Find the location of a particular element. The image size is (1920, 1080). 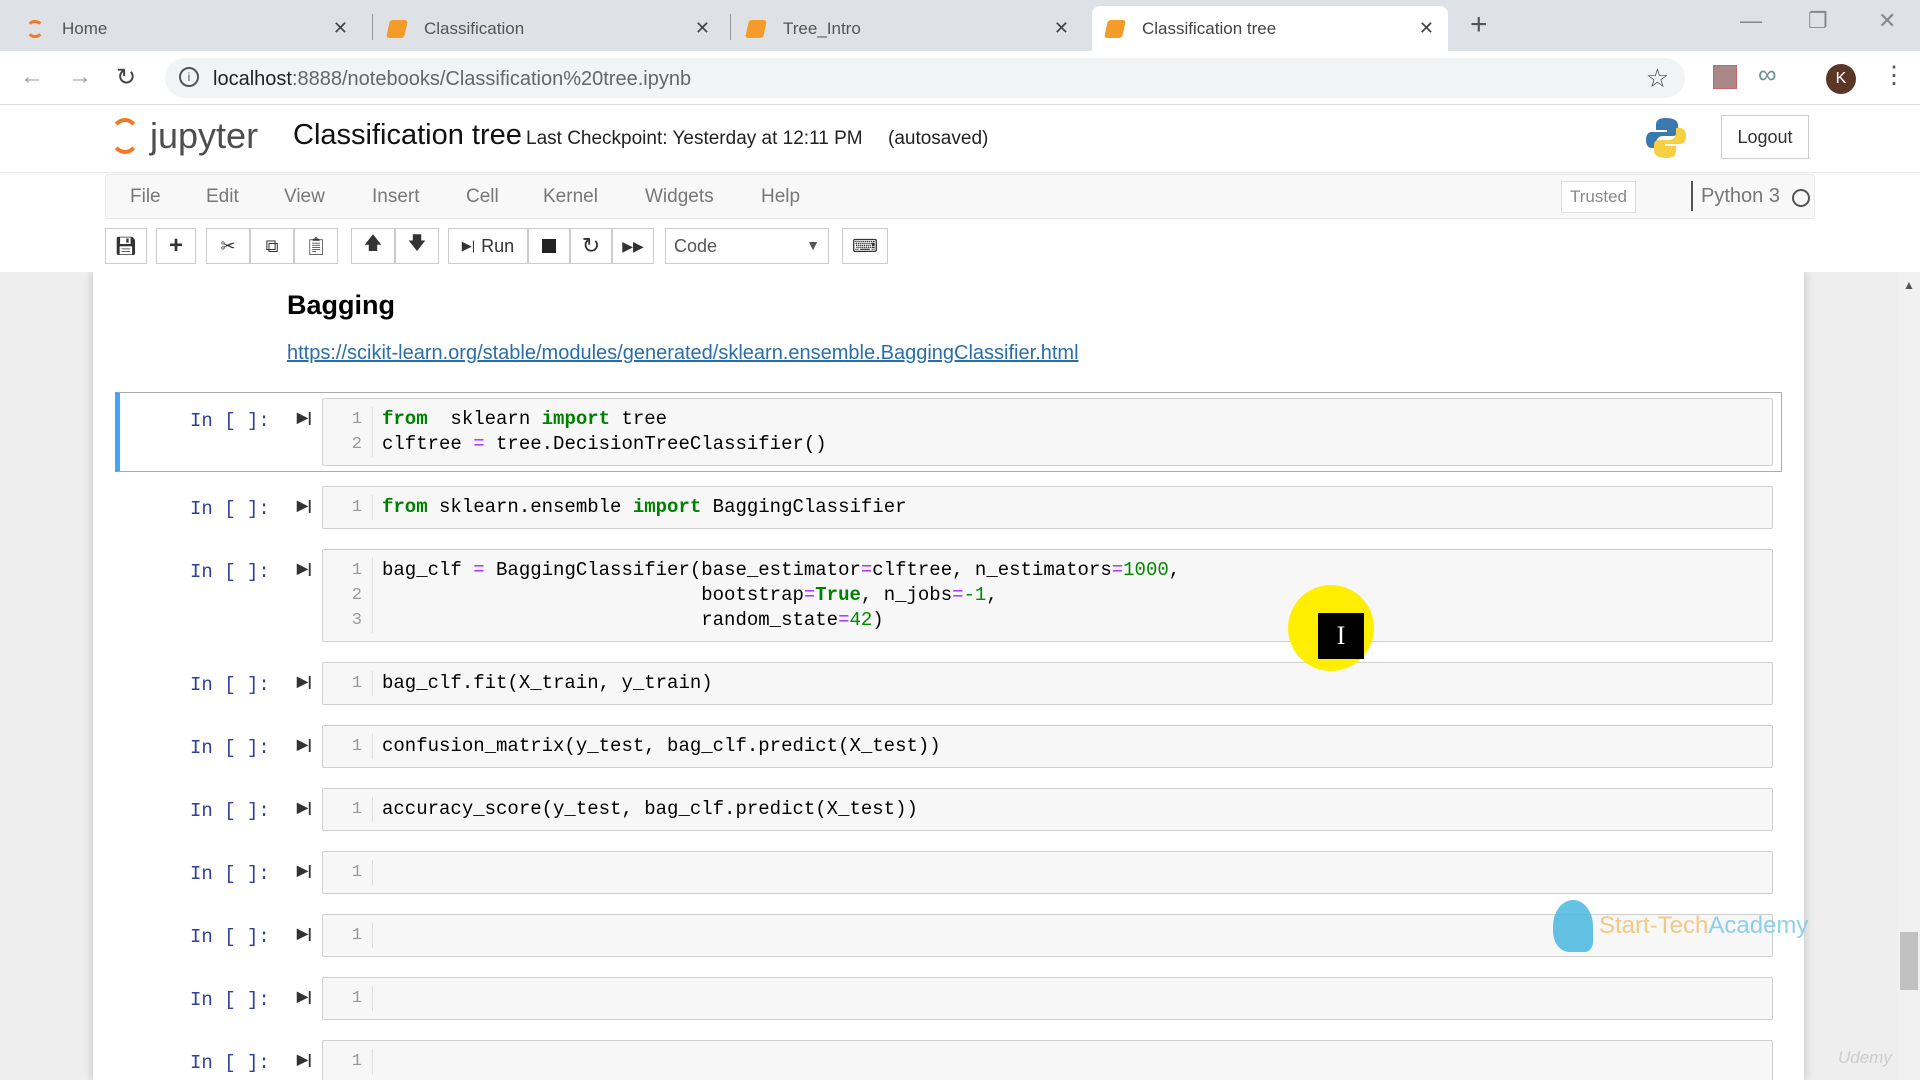

pdf-extension-icon is located at coordinates (1725, 77).